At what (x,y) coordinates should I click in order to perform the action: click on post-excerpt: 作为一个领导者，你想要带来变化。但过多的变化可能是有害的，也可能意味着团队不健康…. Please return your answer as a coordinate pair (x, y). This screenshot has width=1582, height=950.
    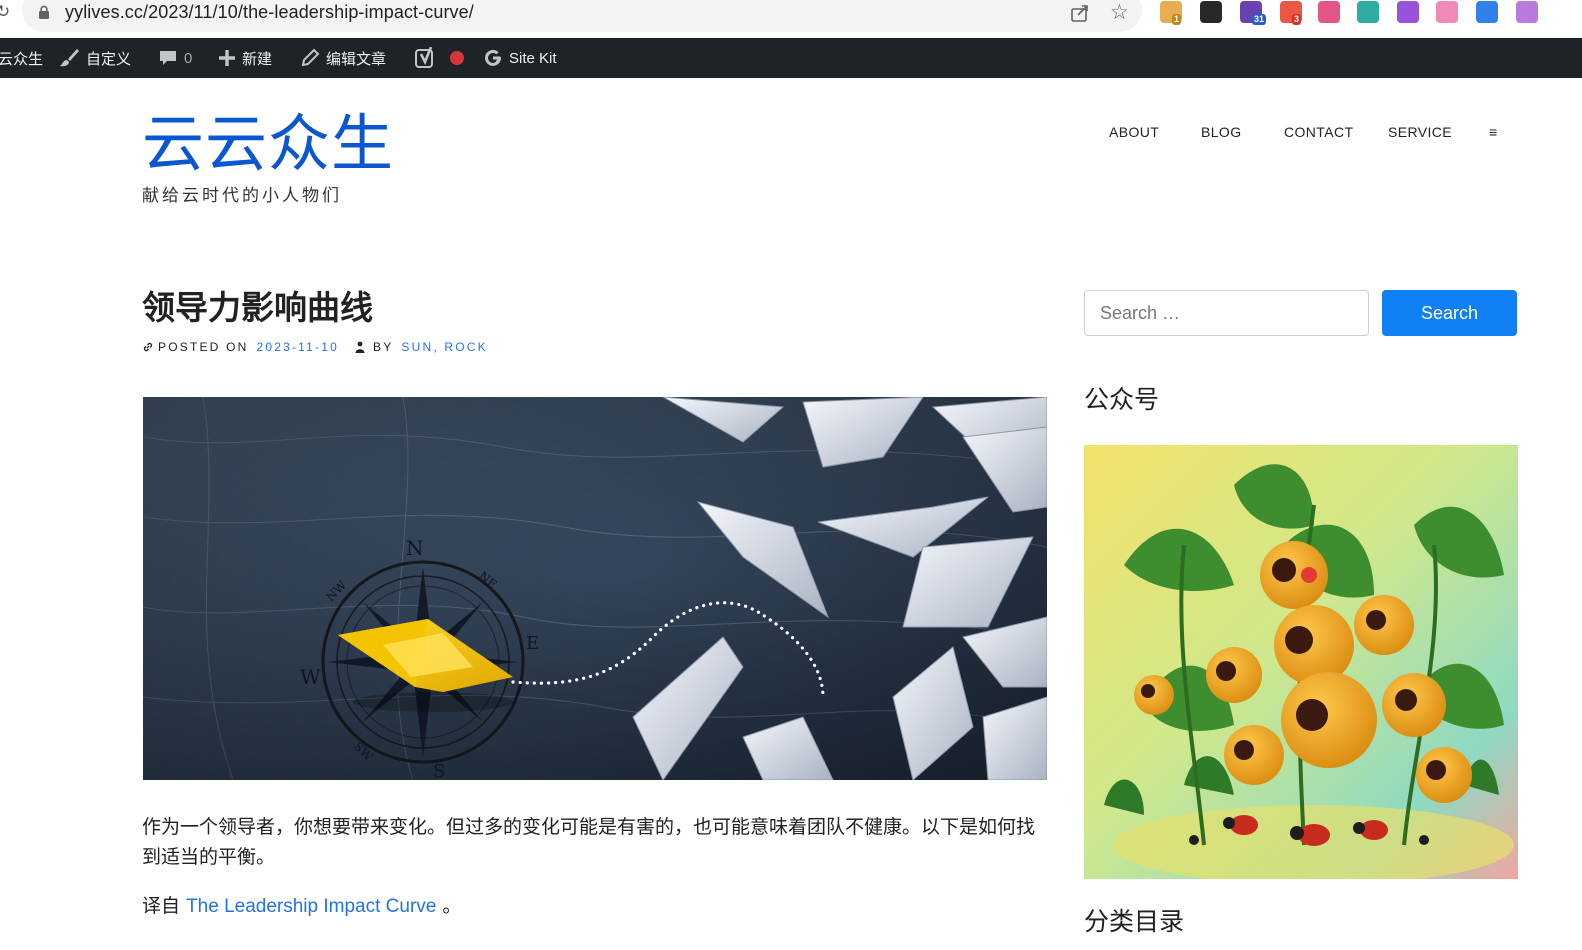
    Looking at the image, I should click on (589, 842).